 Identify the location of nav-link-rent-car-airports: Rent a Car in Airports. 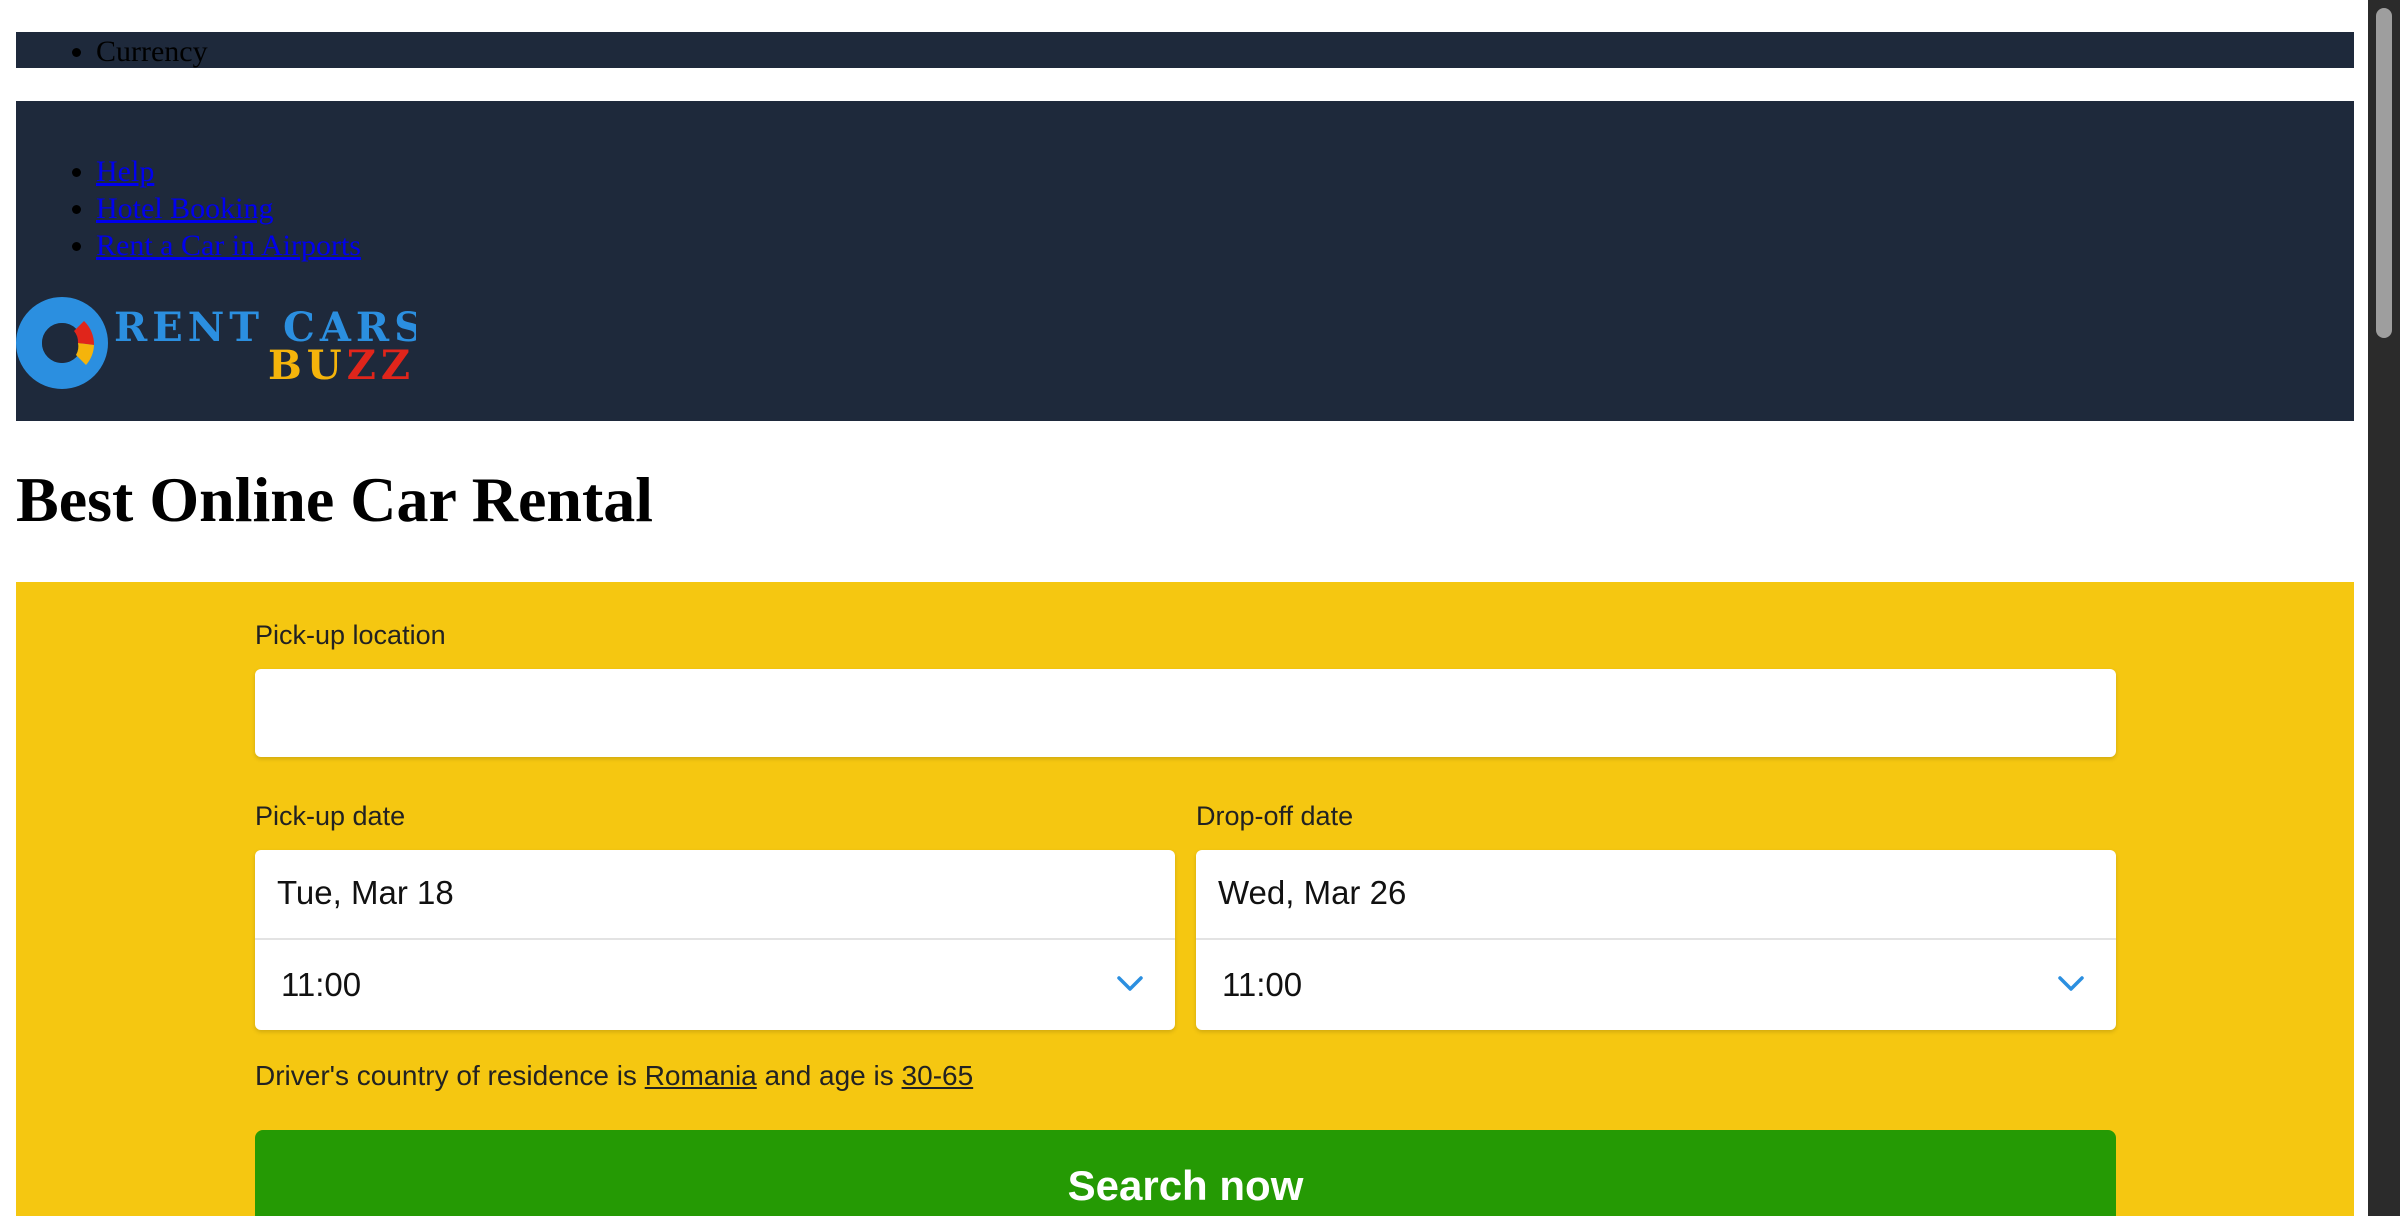
(228, 245).